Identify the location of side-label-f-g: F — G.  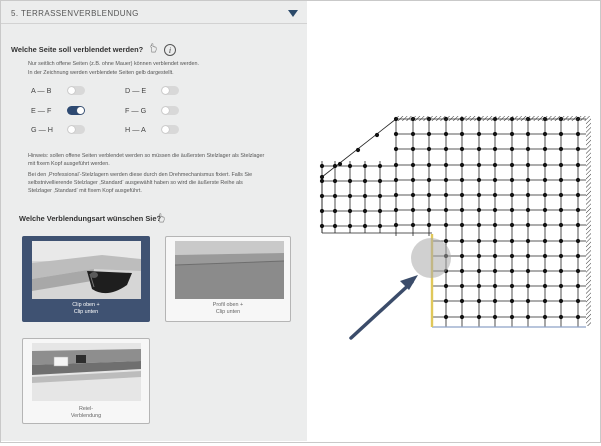
(136, 110).